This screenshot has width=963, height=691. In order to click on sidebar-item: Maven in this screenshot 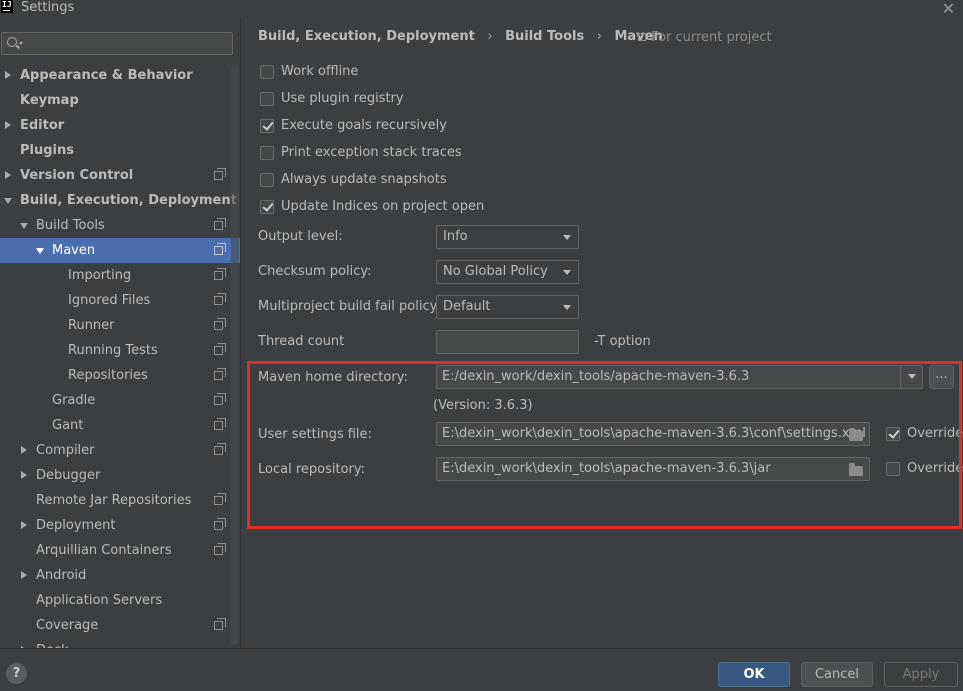, I will do `click(120, 250)`.